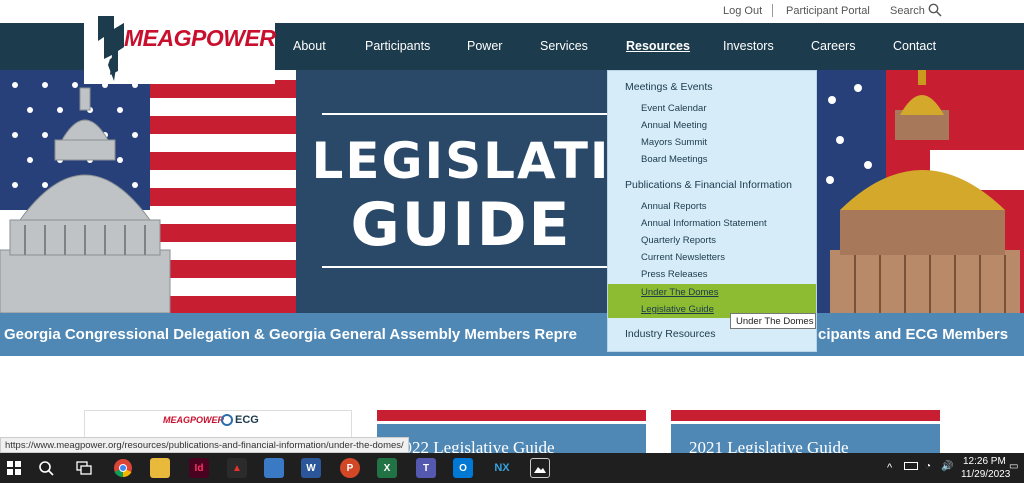 This screenshot has height=483, width=1024. I want to click on indesign-icon: Id, so click(199, 468).